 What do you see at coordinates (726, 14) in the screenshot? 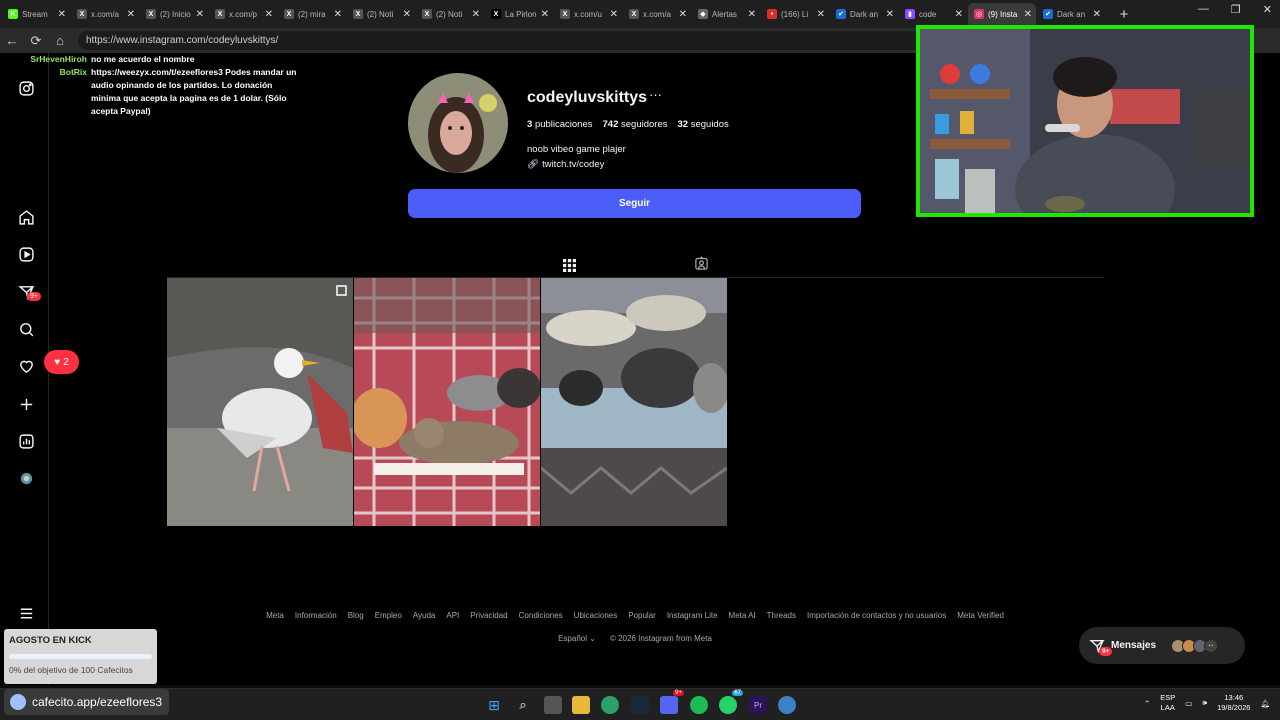
I see `browser-tab: ◆ Alertas ✕` at bounding box center [726, 14].